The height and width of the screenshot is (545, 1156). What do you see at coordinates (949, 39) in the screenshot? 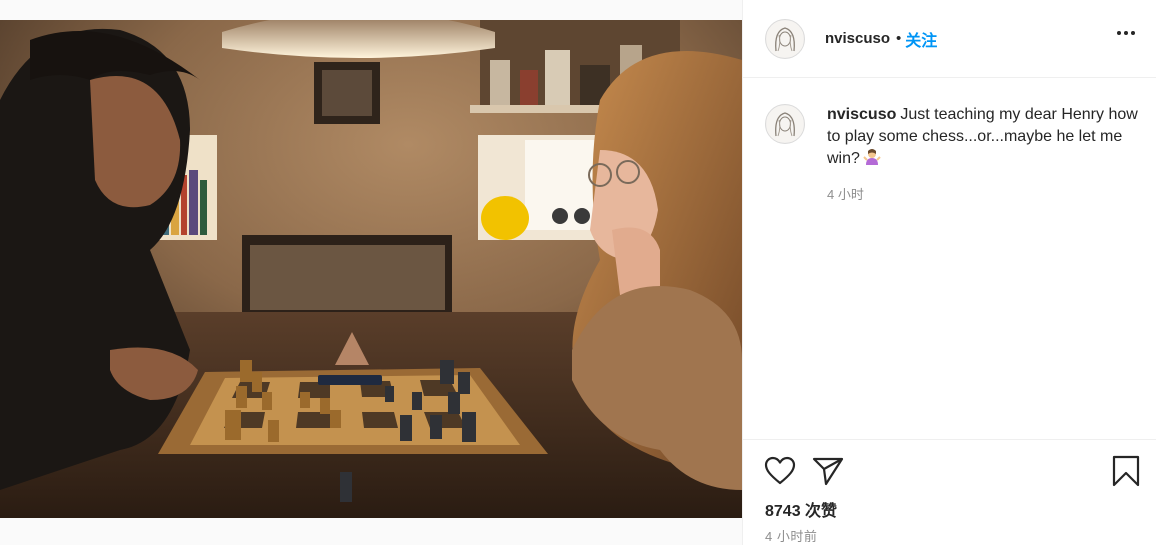
I see `post-header: nviscuso • 关注` at bounding box center [949, 39].